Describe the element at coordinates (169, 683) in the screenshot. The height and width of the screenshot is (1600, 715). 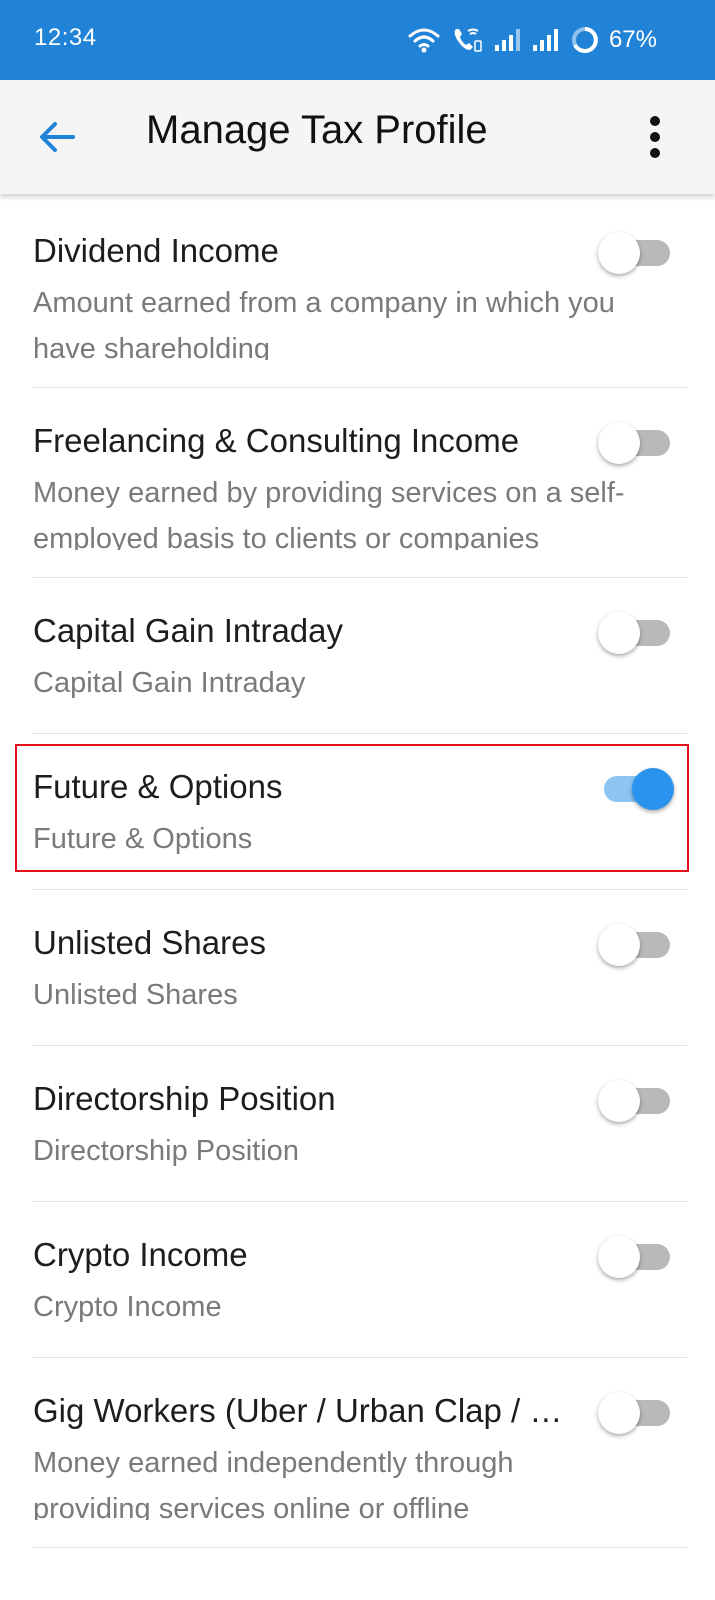
I see `item-description: Capital Gain Intraday` at that location.